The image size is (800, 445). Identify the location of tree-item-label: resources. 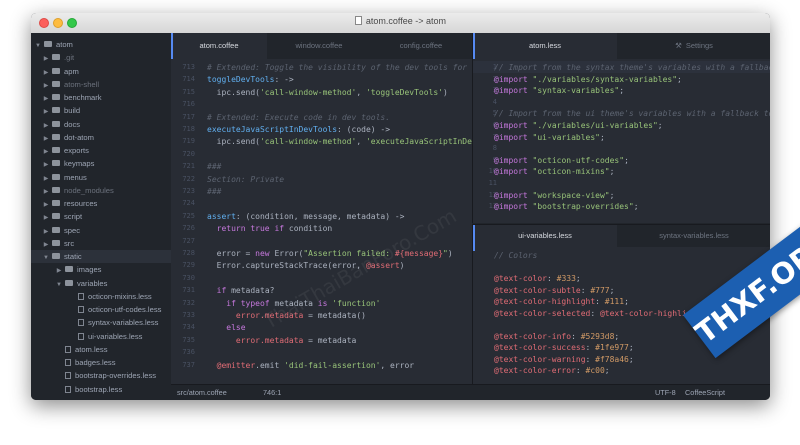
(81, 203).